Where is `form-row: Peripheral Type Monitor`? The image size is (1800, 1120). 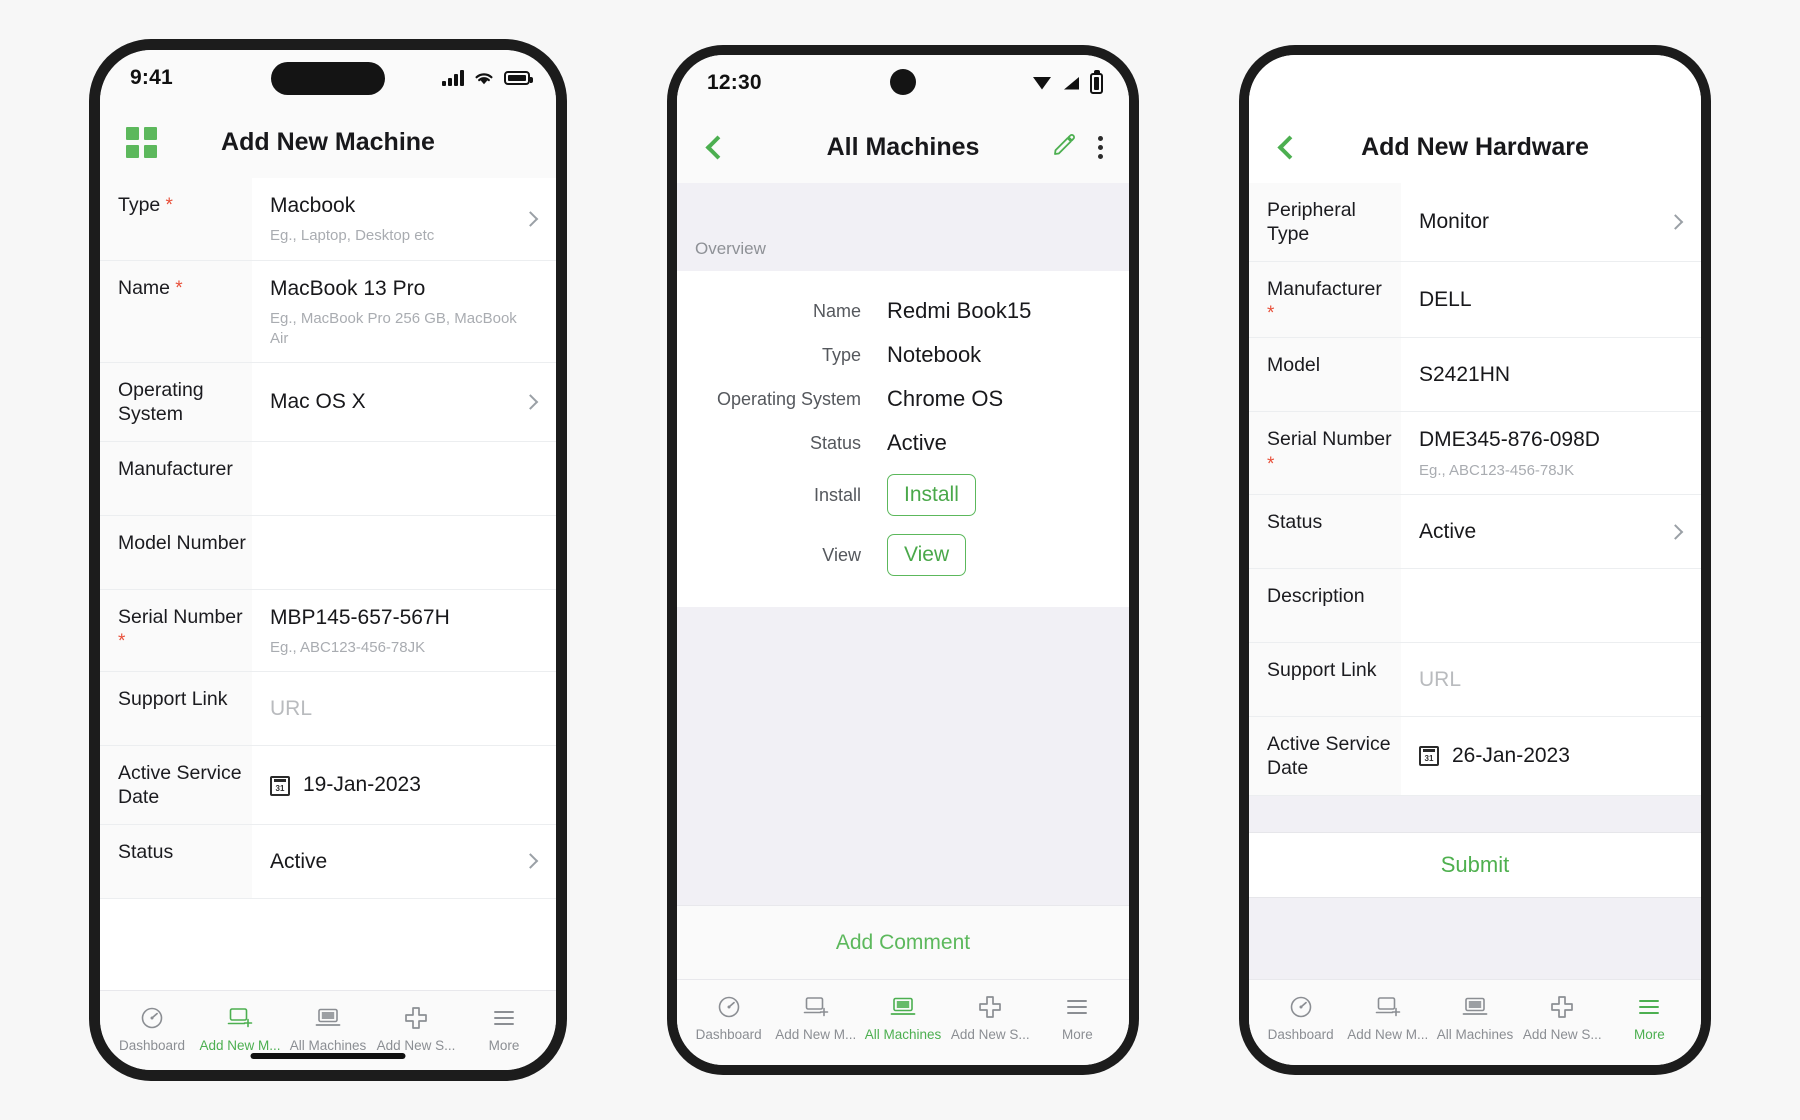 form-row: Peripheral Type Monitor is located at coordinates (1475, 222).